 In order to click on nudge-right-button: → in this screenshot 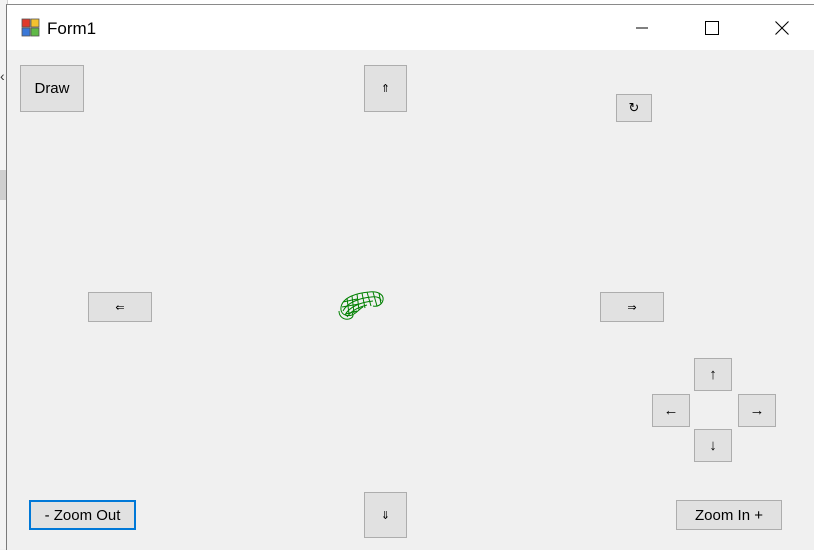, I will do `click(757, 410)`.